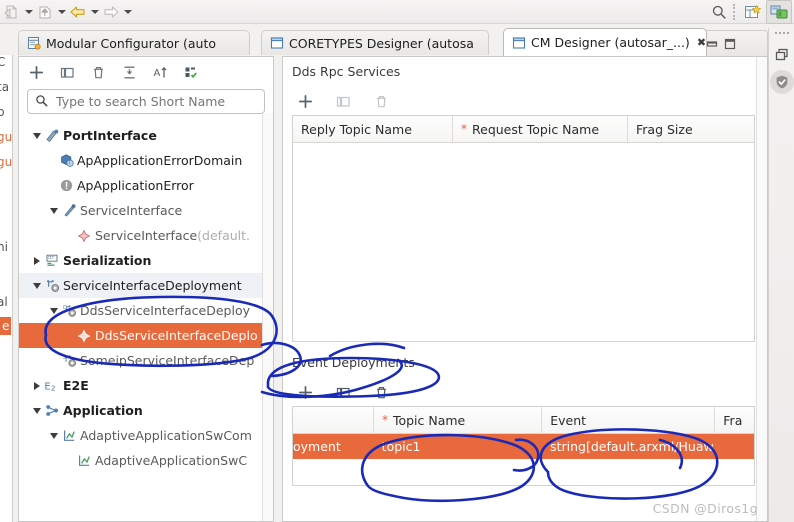  I want to click on search-input-wrapper, so click(146, 101).